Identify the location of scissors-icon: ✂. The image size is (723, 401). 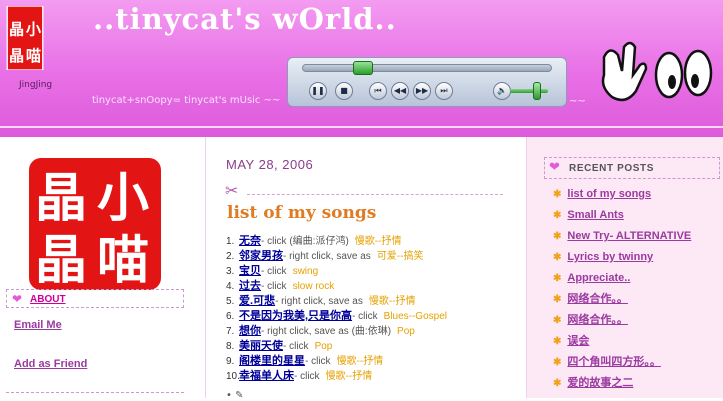
(232, 190).